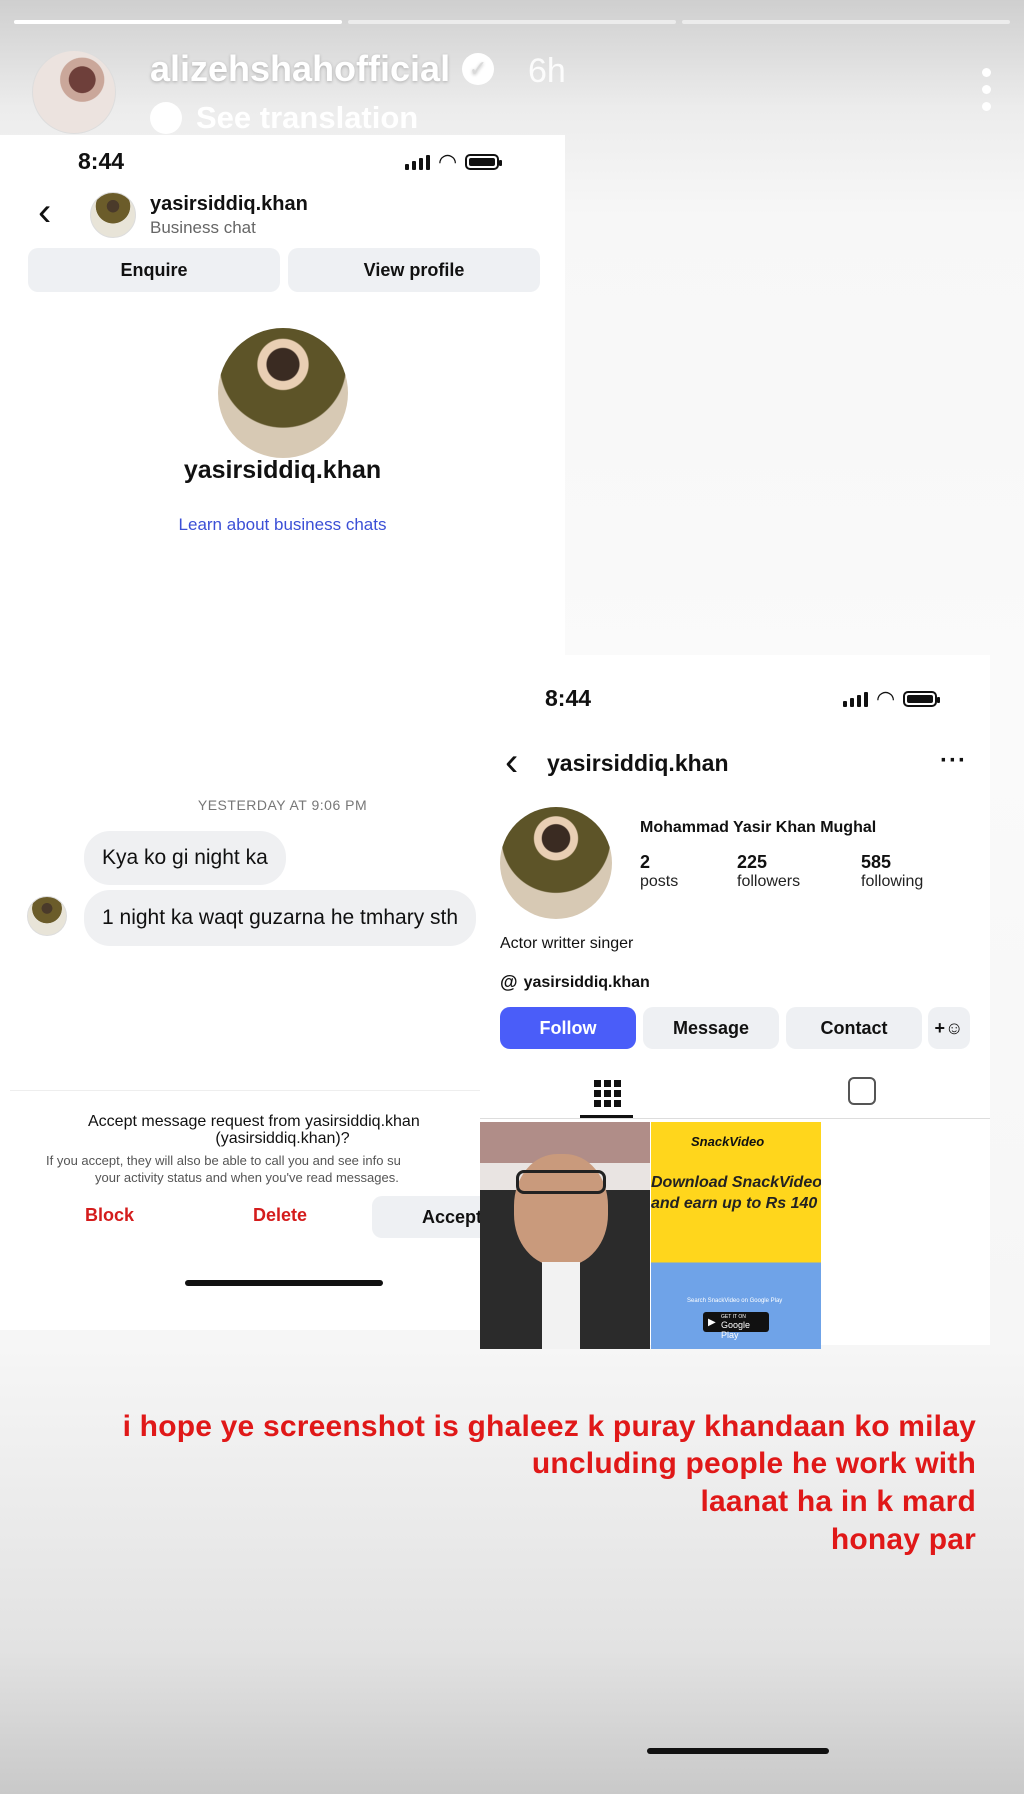 The width and height of the screenshot is (1024, 1794). I want to click on posts-stat: 2 posts, so click(659, 871).